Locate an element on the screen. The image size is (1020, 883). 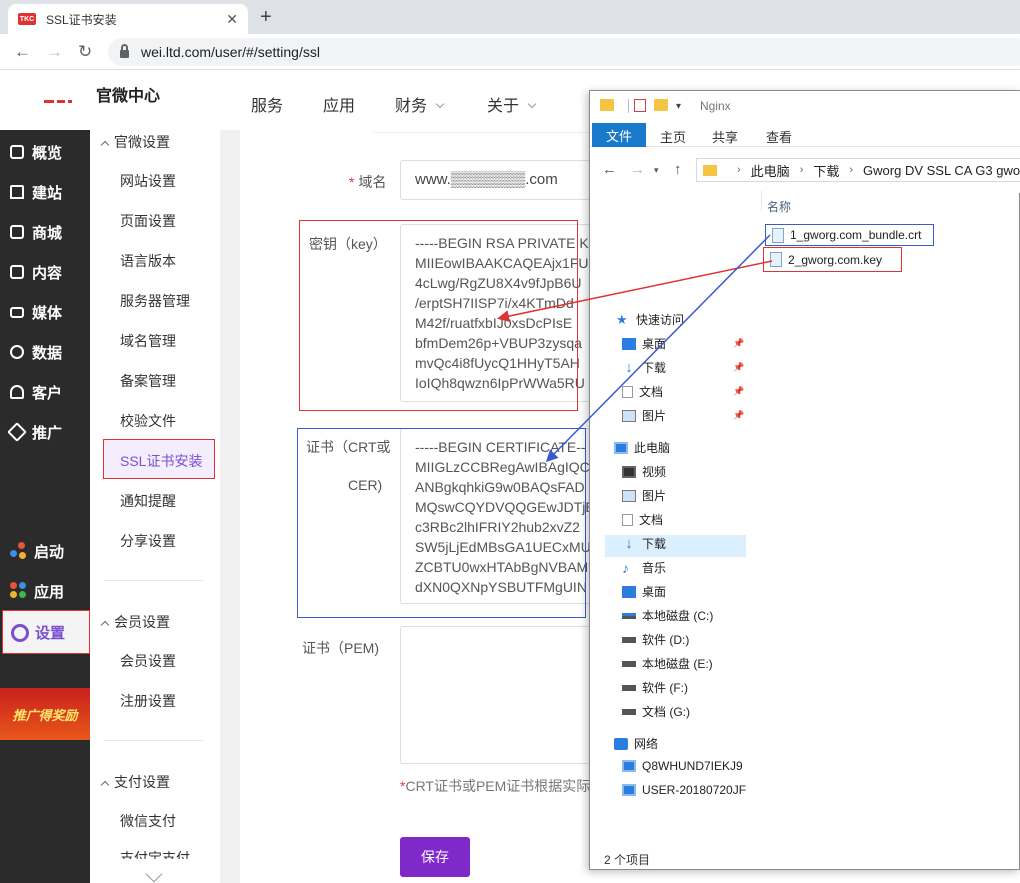
group-header-payment: 支付设置 is located at coordinates (135, 782).